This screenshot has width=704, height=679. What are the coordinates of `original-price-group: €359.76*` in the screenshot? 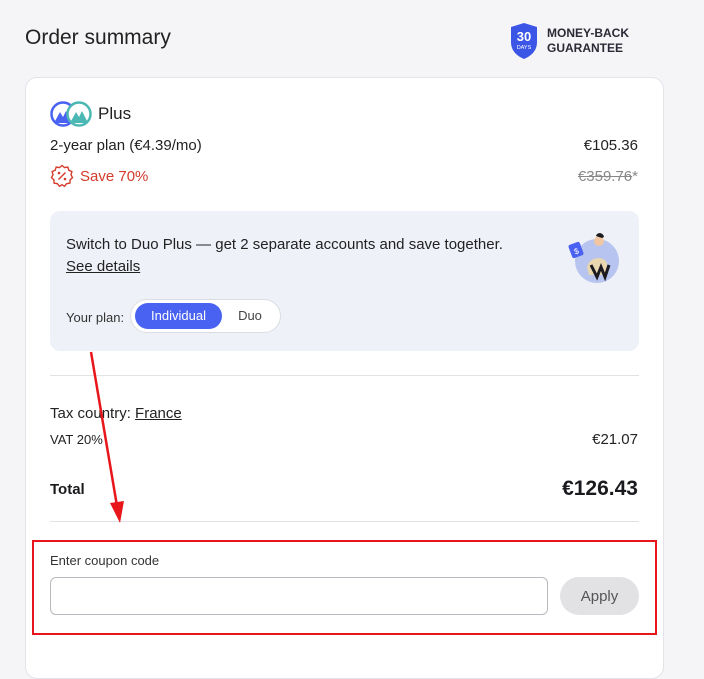 It's located at (608, 176).